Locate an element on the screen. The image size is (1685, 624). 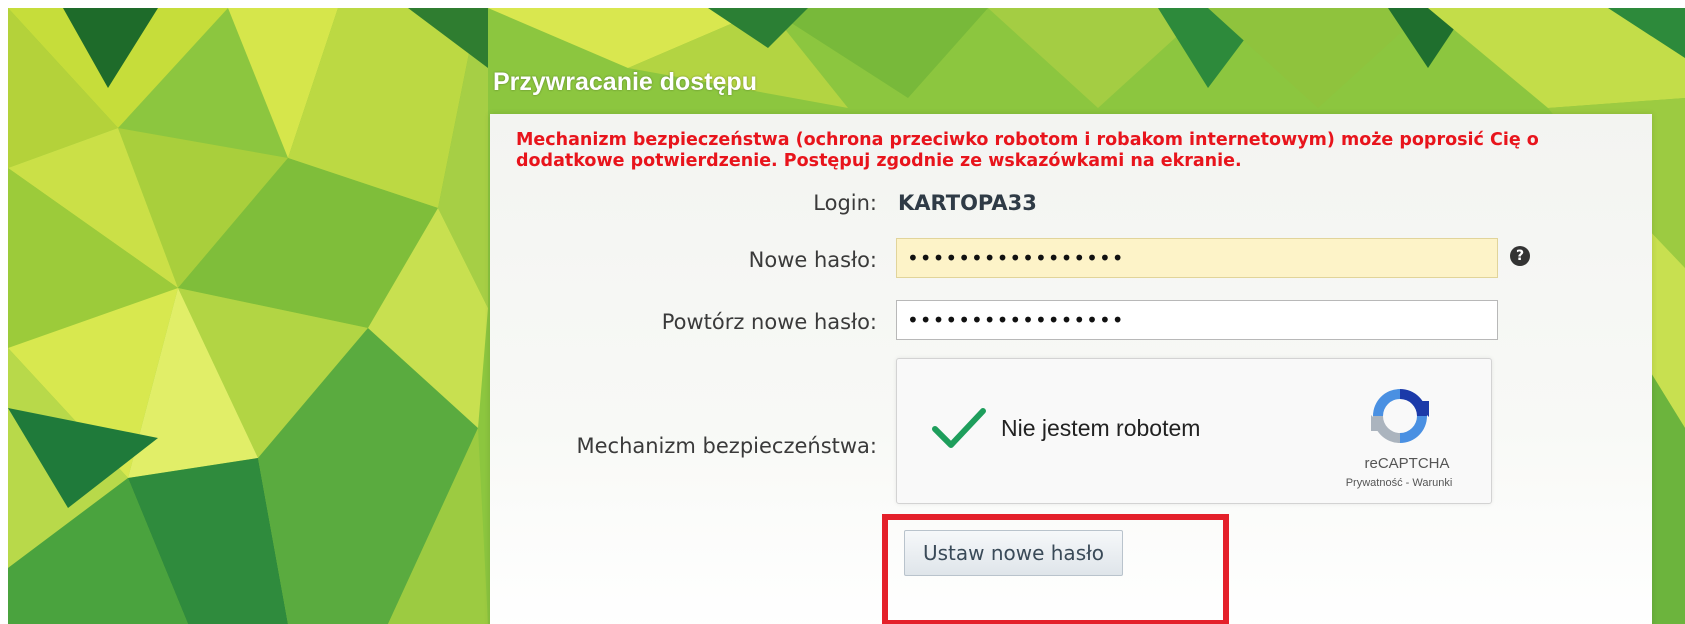
recaptcha-brand: reCAPTCHA is located at coordinates (1407, 463).